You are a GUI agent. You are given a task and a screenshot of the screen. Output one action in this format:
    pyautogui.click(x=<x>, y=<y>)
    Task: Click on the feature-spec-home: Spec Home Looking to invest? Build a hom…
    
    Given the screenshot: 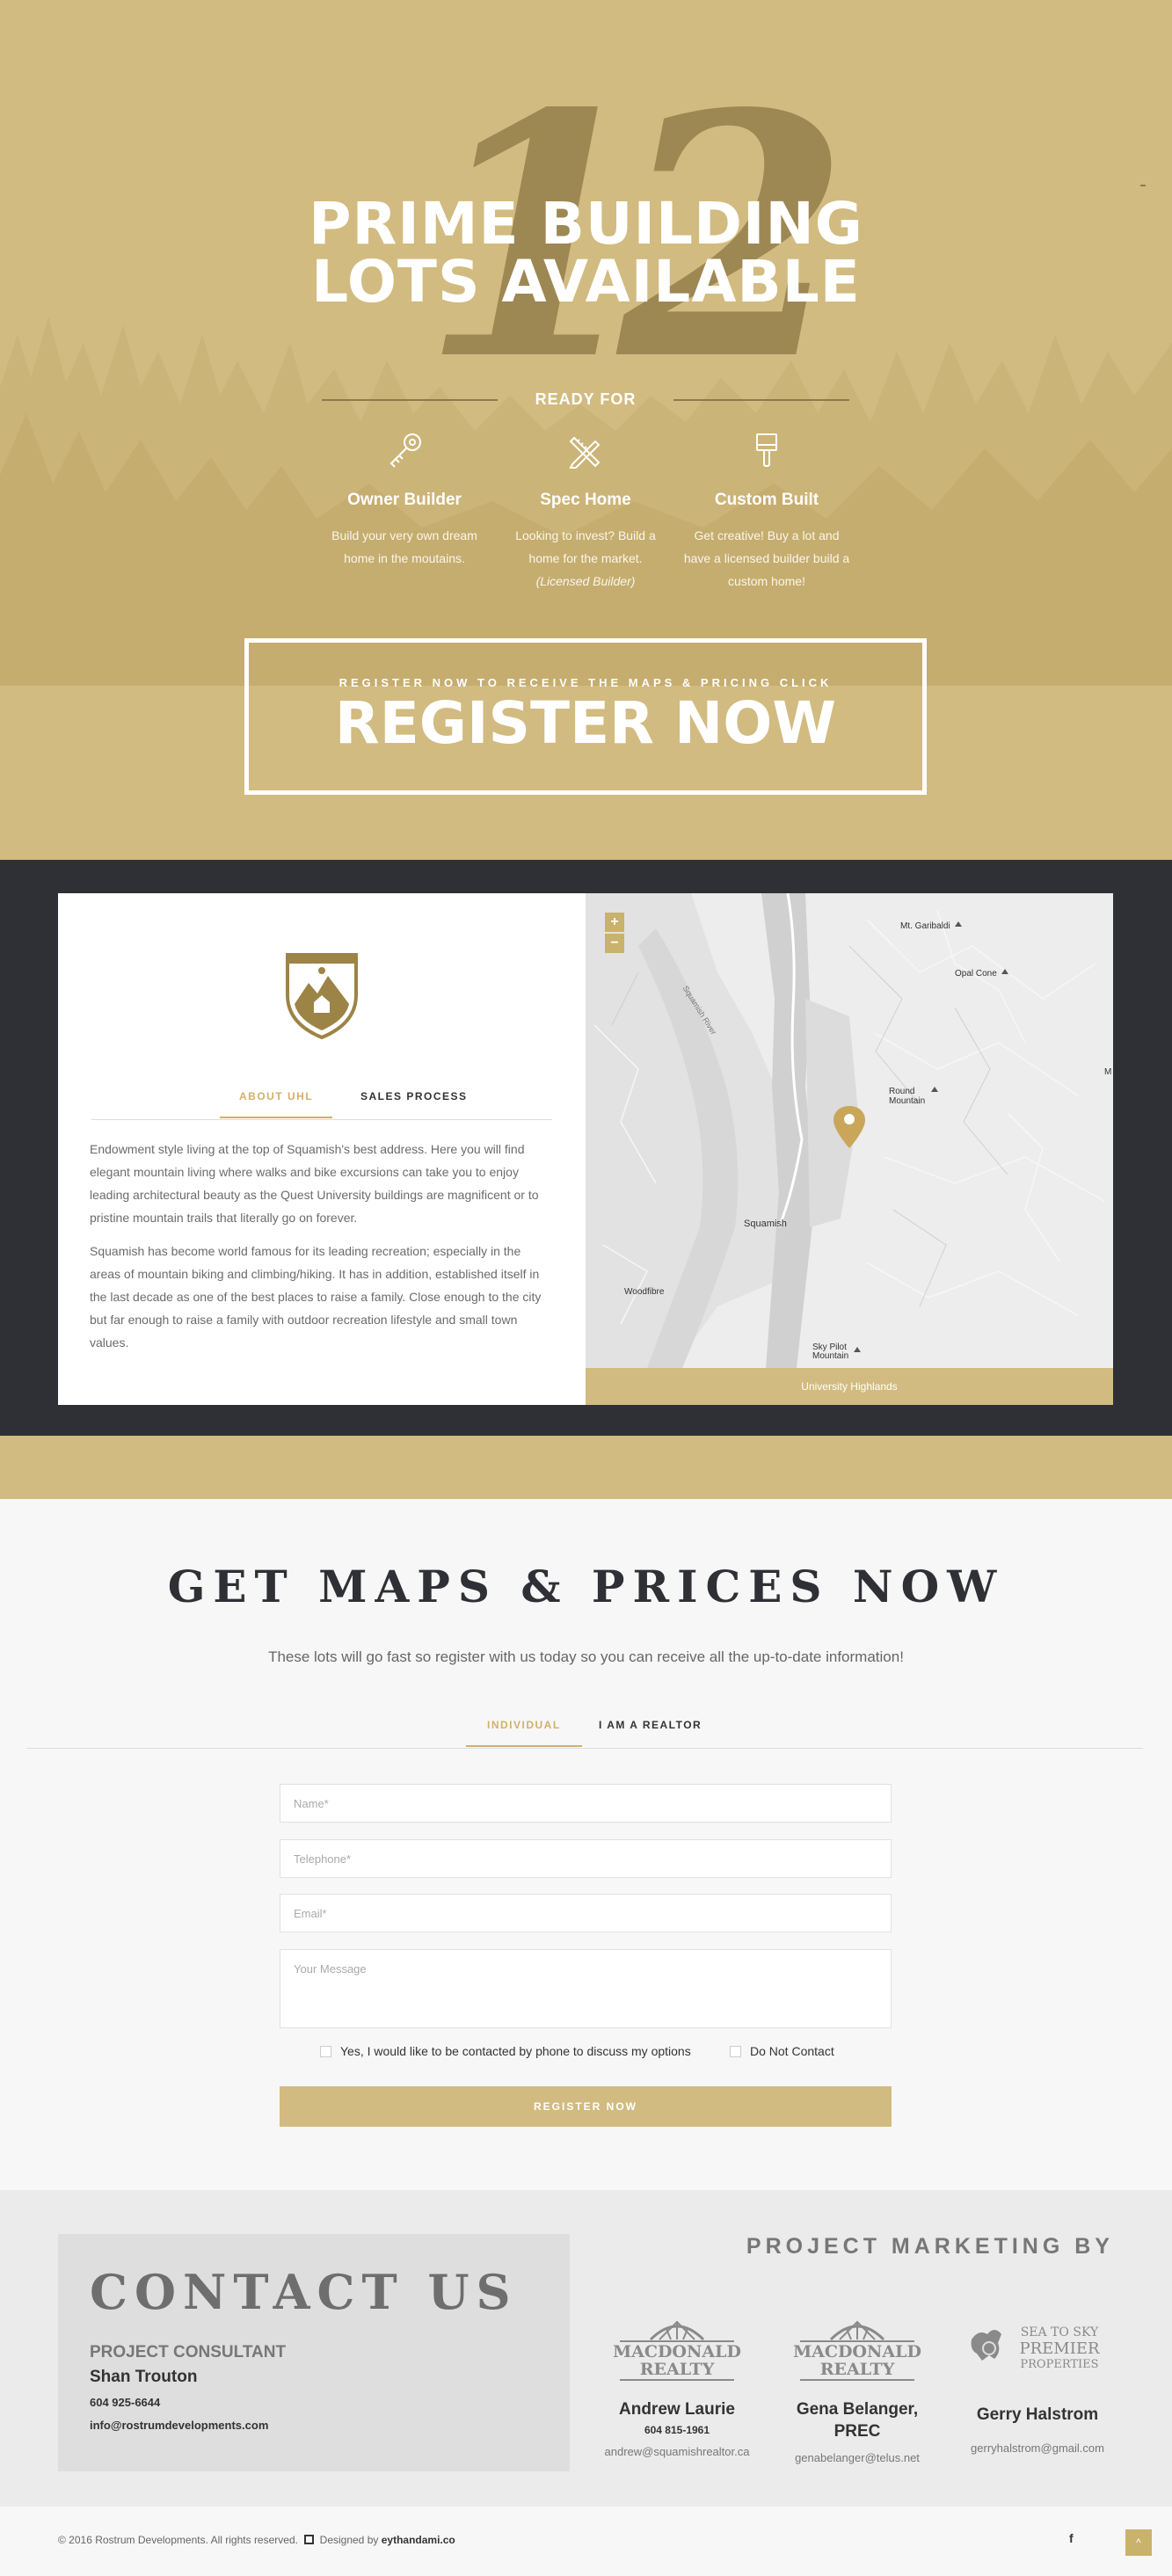 What is the action you would take?
    pyautogui.click(x=586, y=512)
    